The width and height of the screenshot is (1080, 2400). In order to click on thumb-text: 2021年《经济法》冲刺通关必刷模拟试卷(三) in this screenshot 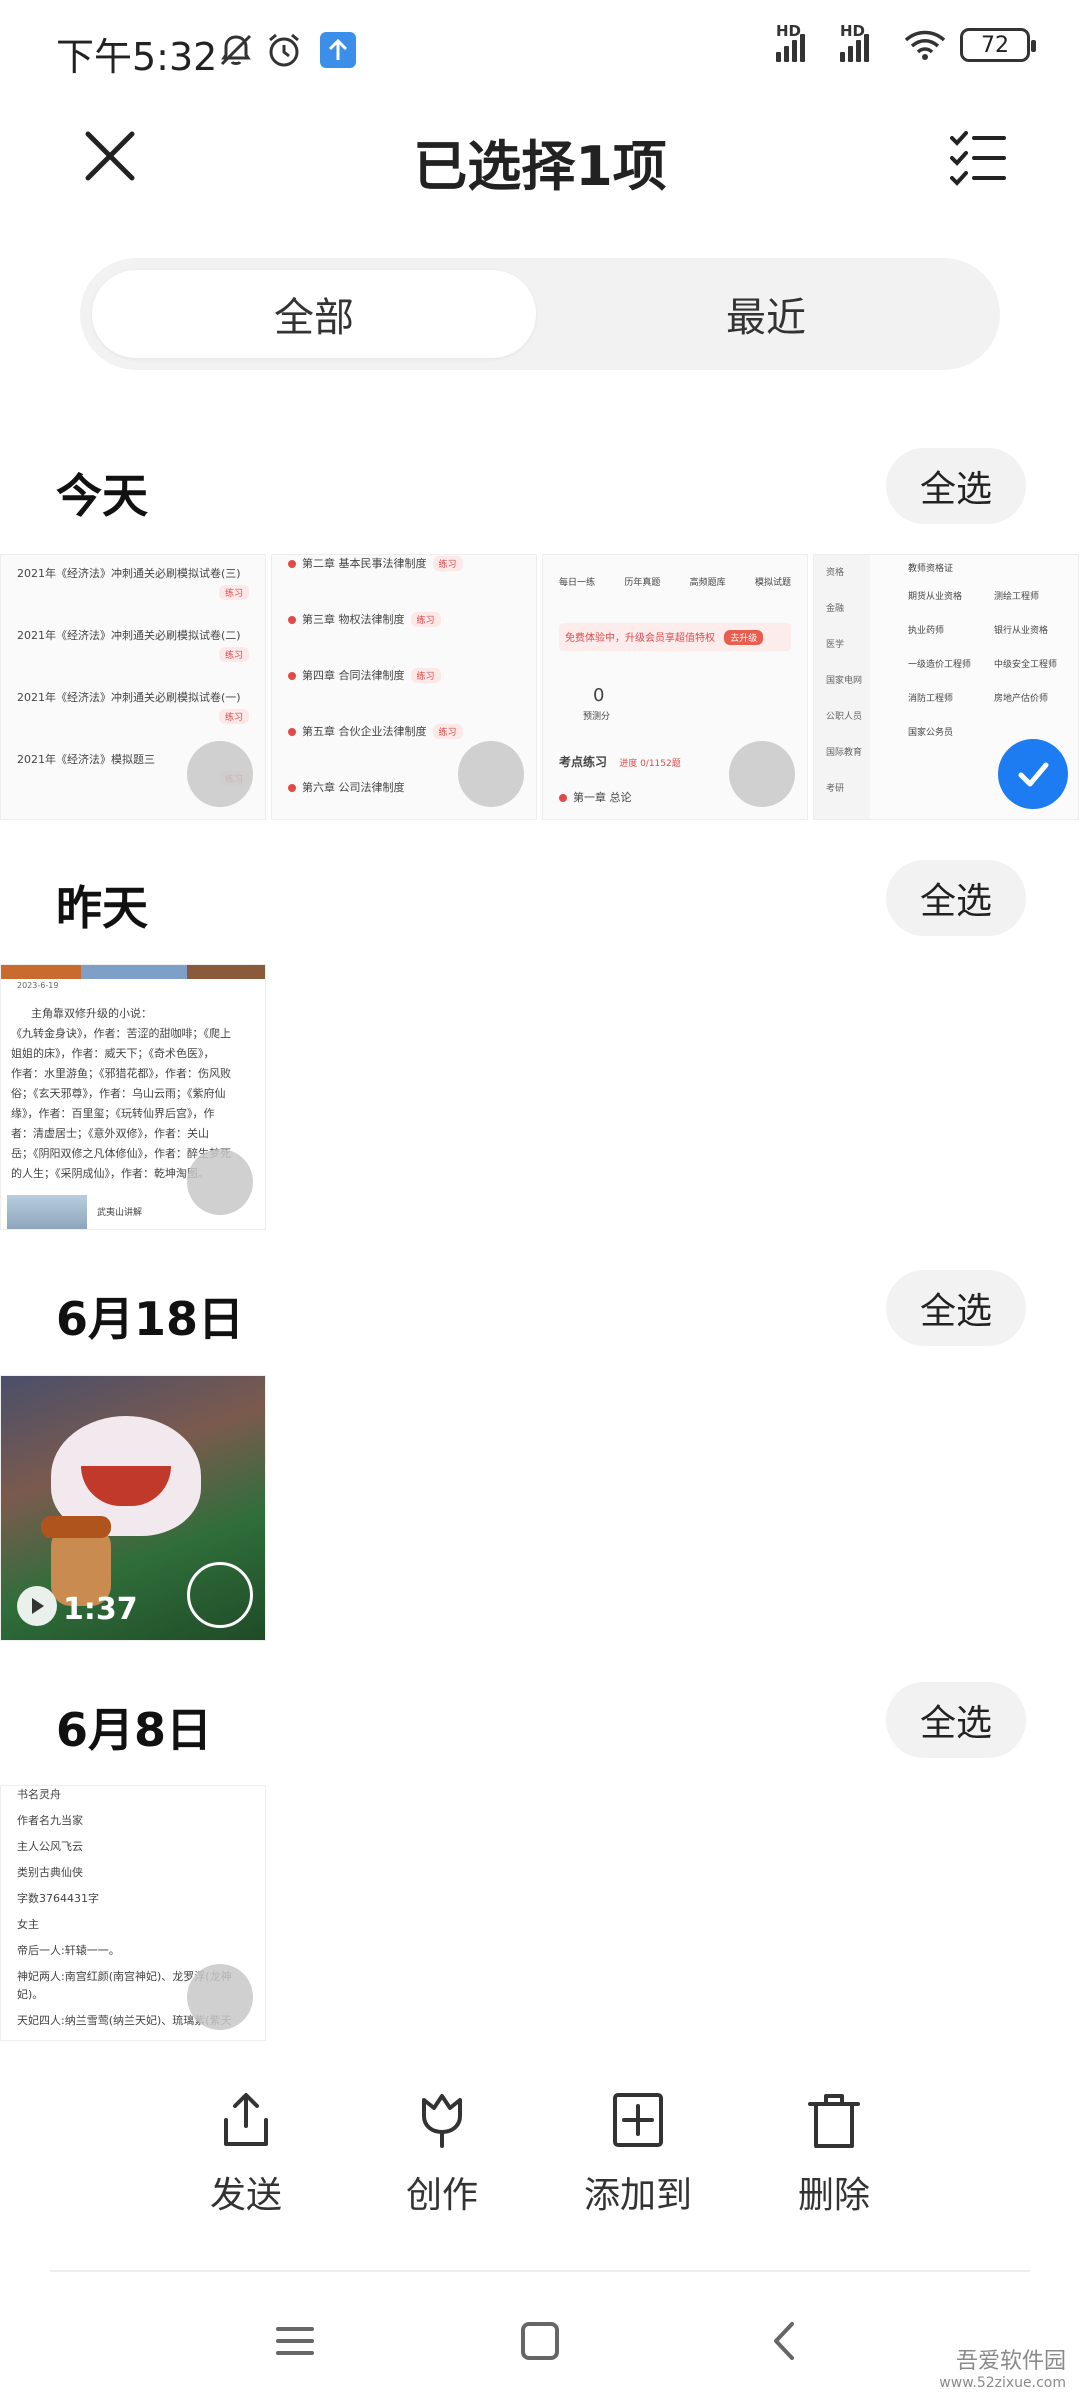, I will do `click(129, 573)`.